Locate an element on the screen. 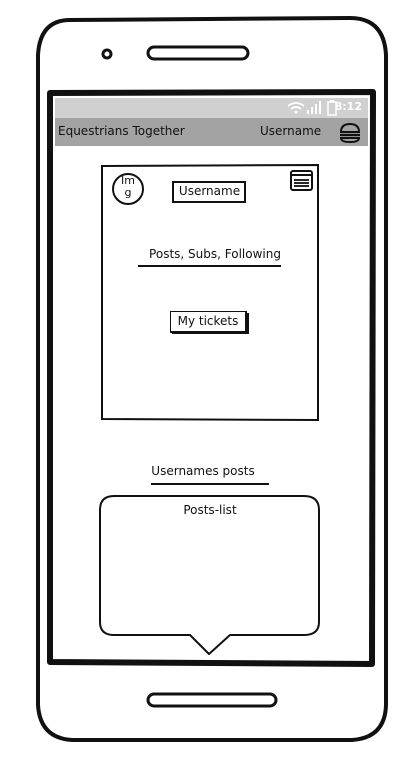 The height and width of the screenshot is (766, 403). status-bar: 8:12 is located at coordinates (211, 108).